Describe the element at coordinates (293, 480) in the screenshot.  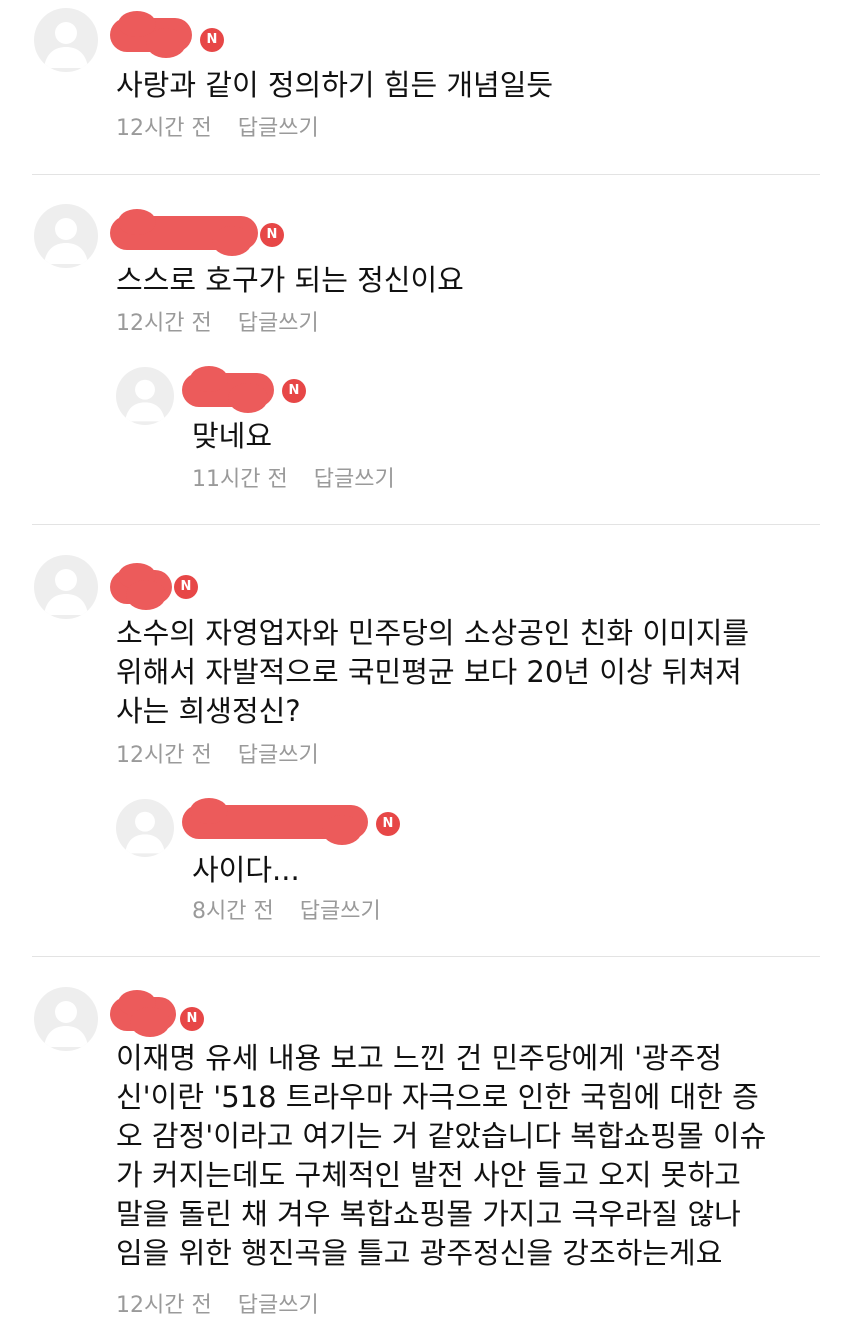
I see `reply-meta: 11시간 전 답글쓰기` at that location.